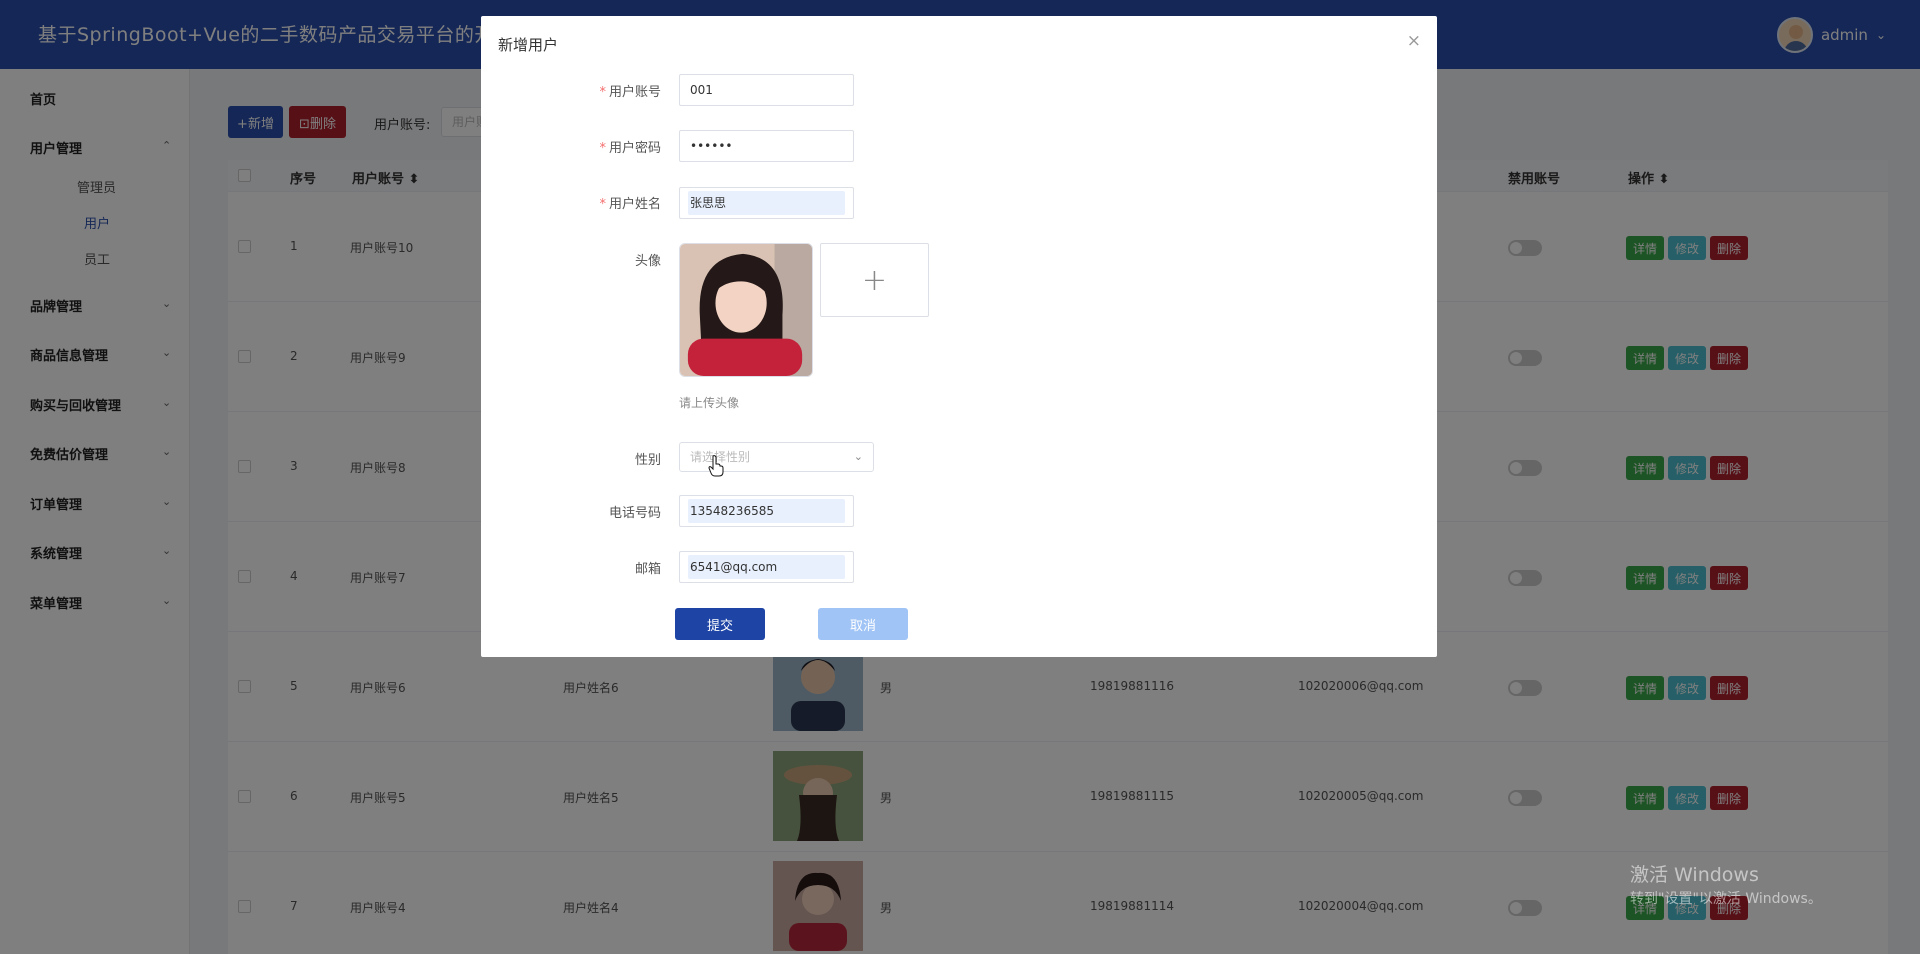  I want to click on dialog-title: 新增用户, so click(528, 45).